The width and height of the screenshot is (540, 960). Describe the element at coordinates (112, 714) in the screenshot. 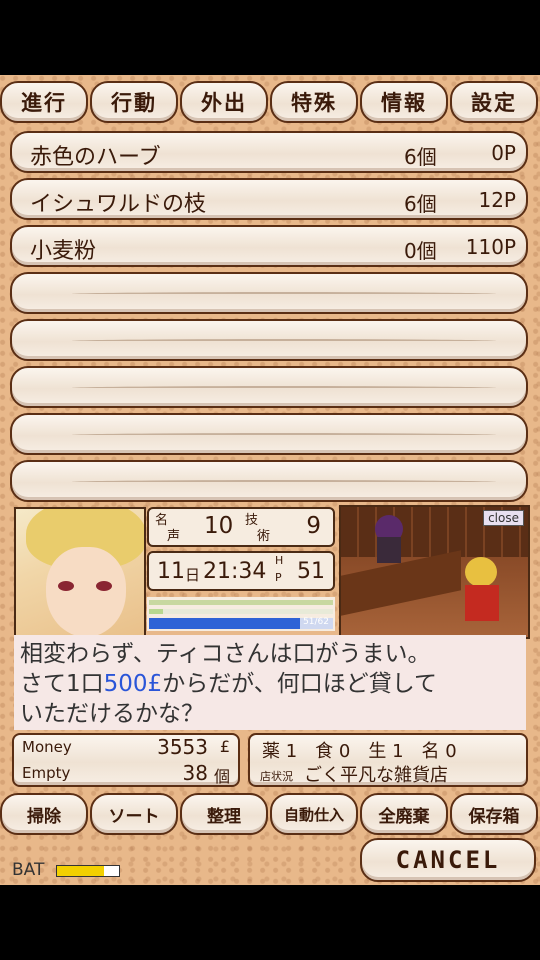

I see `dialogue-line-3: いただけるかな？` at that location.